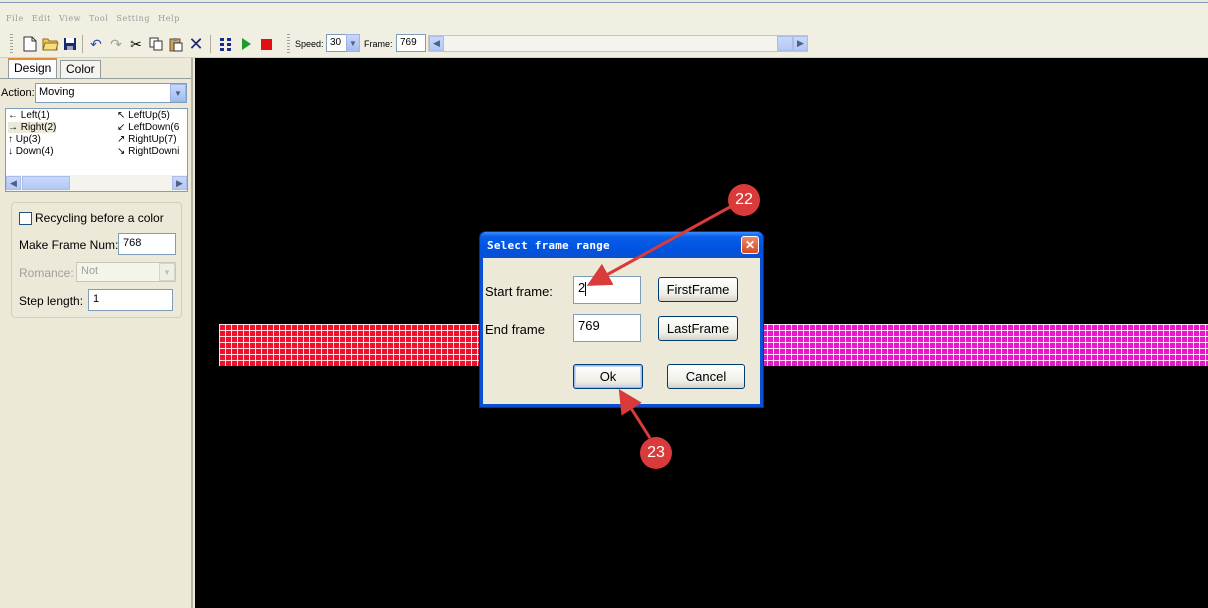 The width and height of the screenshot is (1208, 608). I want to click on action-select: Moving, so click(111, 93).